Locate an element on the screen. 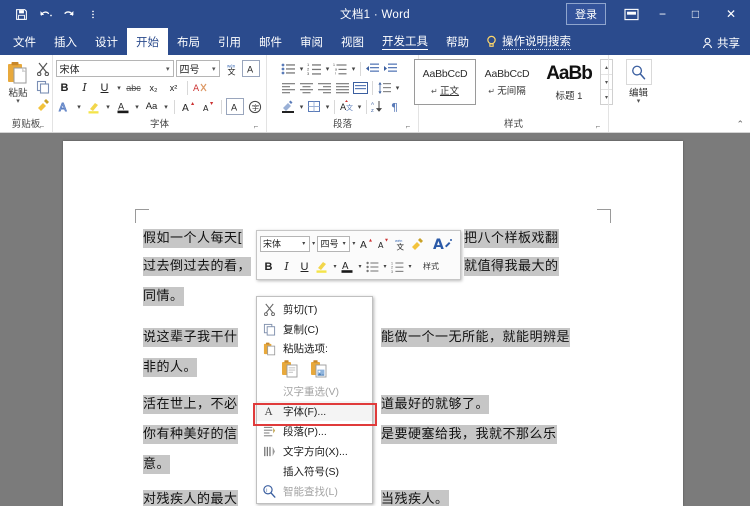  context-menu-item-insert-symbol: 插入符号(S) is located at coordinates (314, 471).